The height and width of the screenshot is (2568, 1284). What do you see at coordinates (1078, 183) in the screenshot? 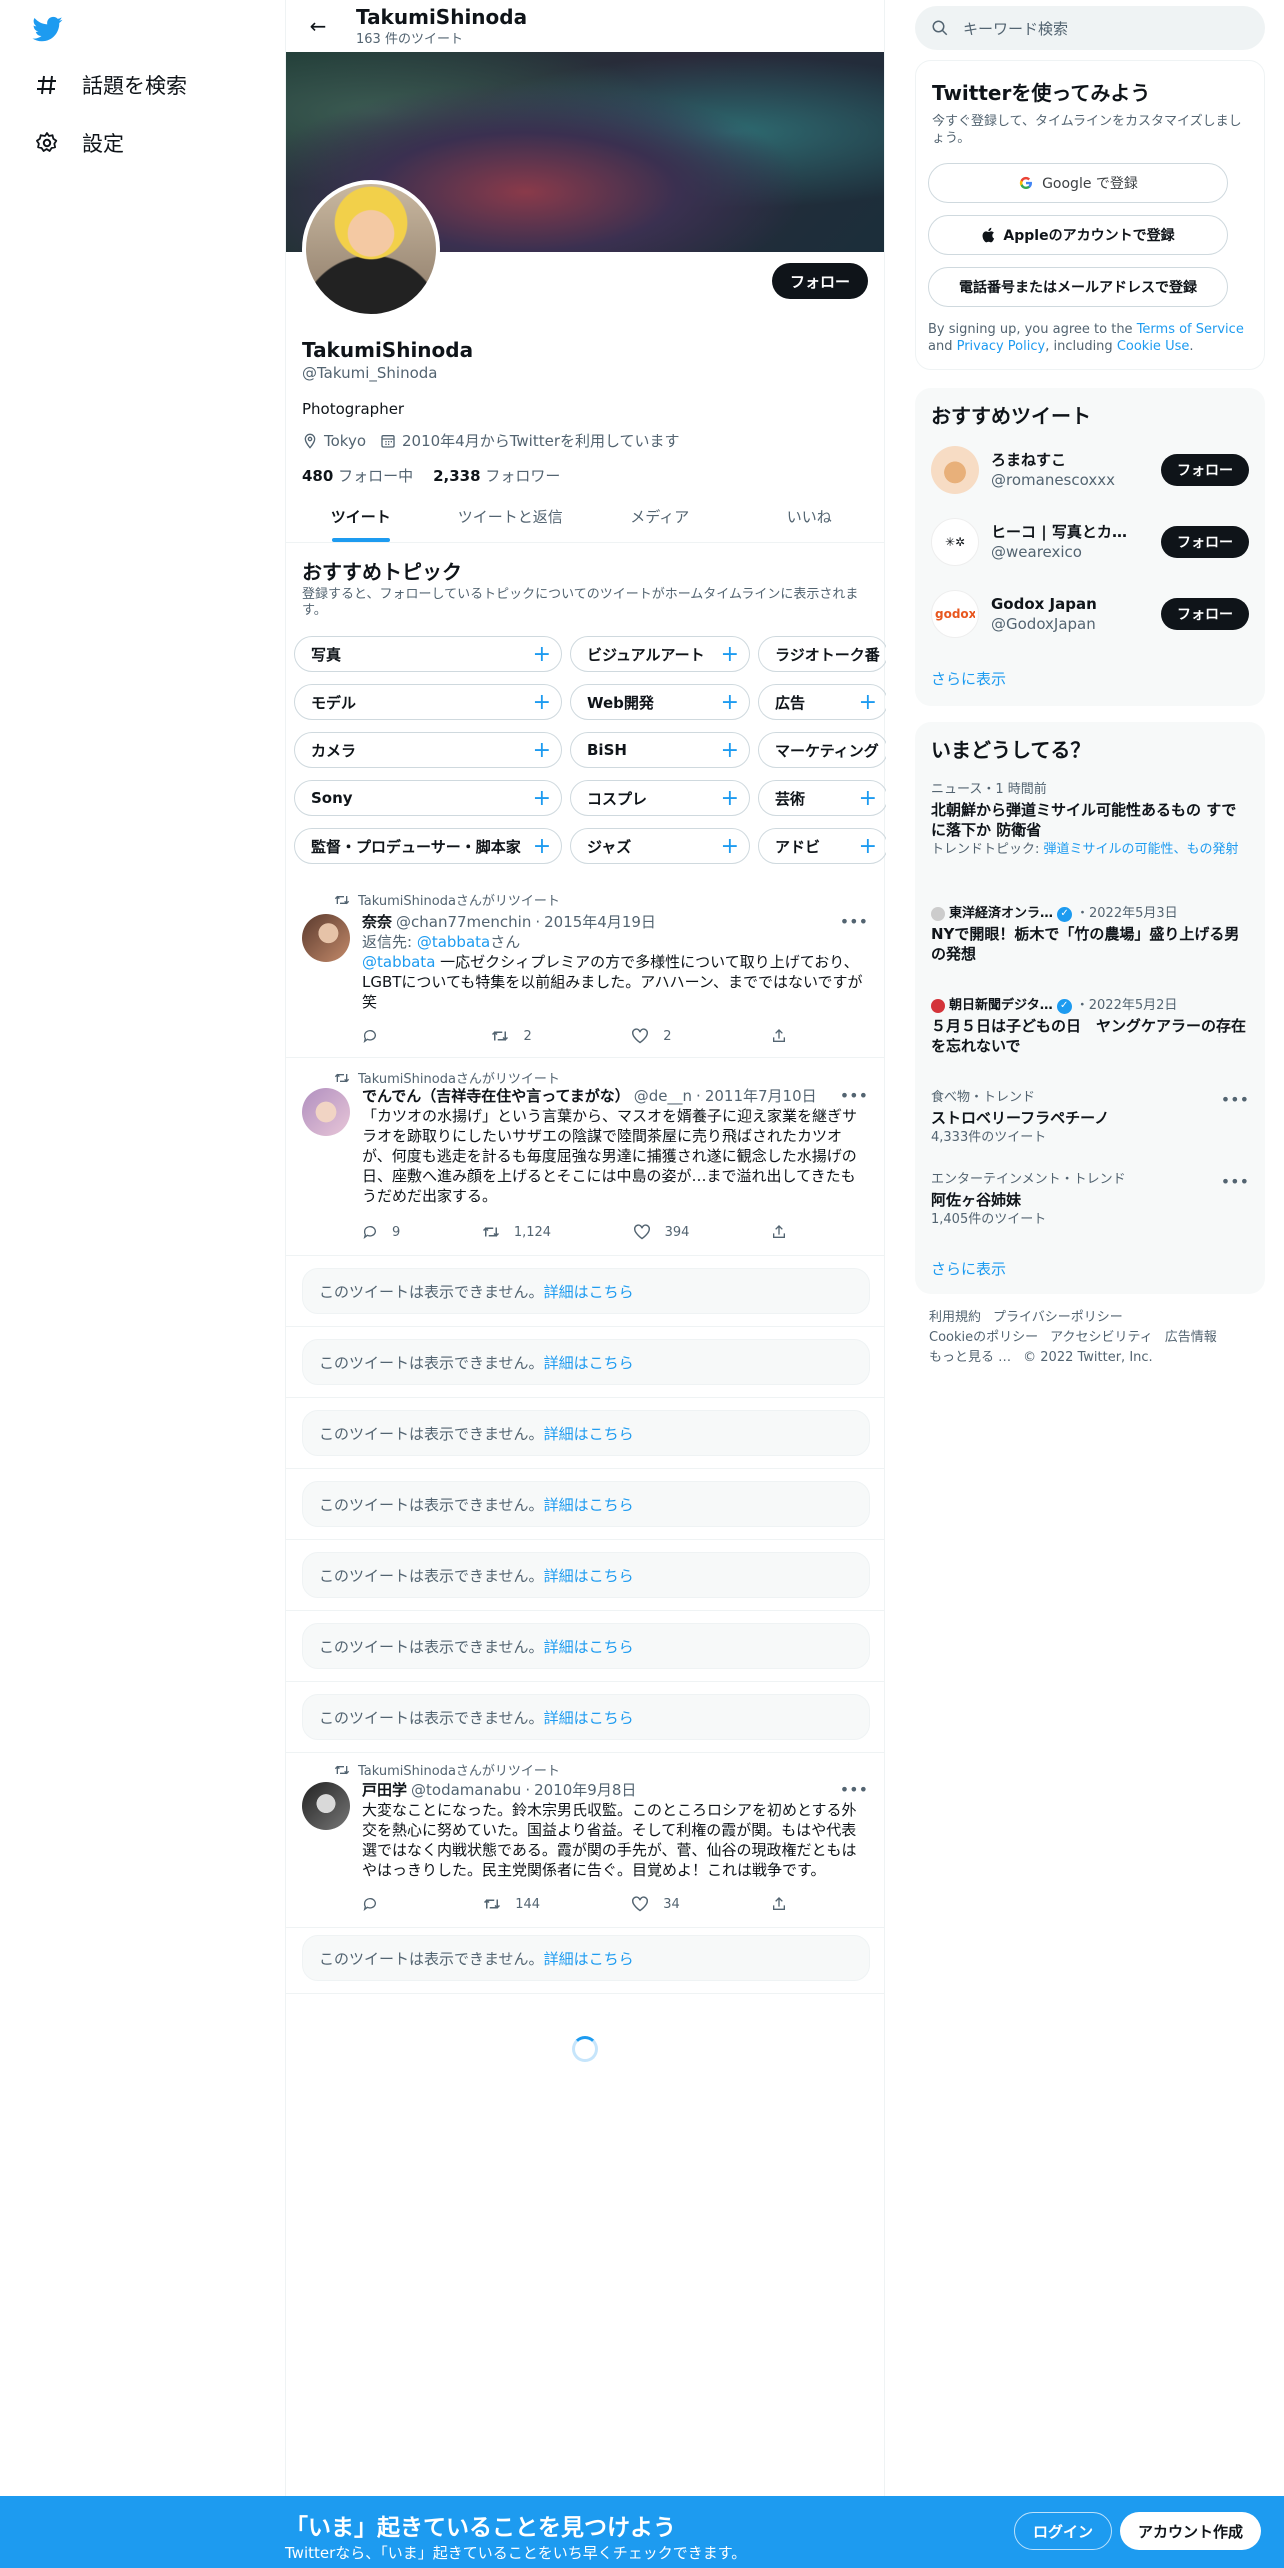
I see `google-signup-button: Google で登録` at bounding box center [1078, 183].